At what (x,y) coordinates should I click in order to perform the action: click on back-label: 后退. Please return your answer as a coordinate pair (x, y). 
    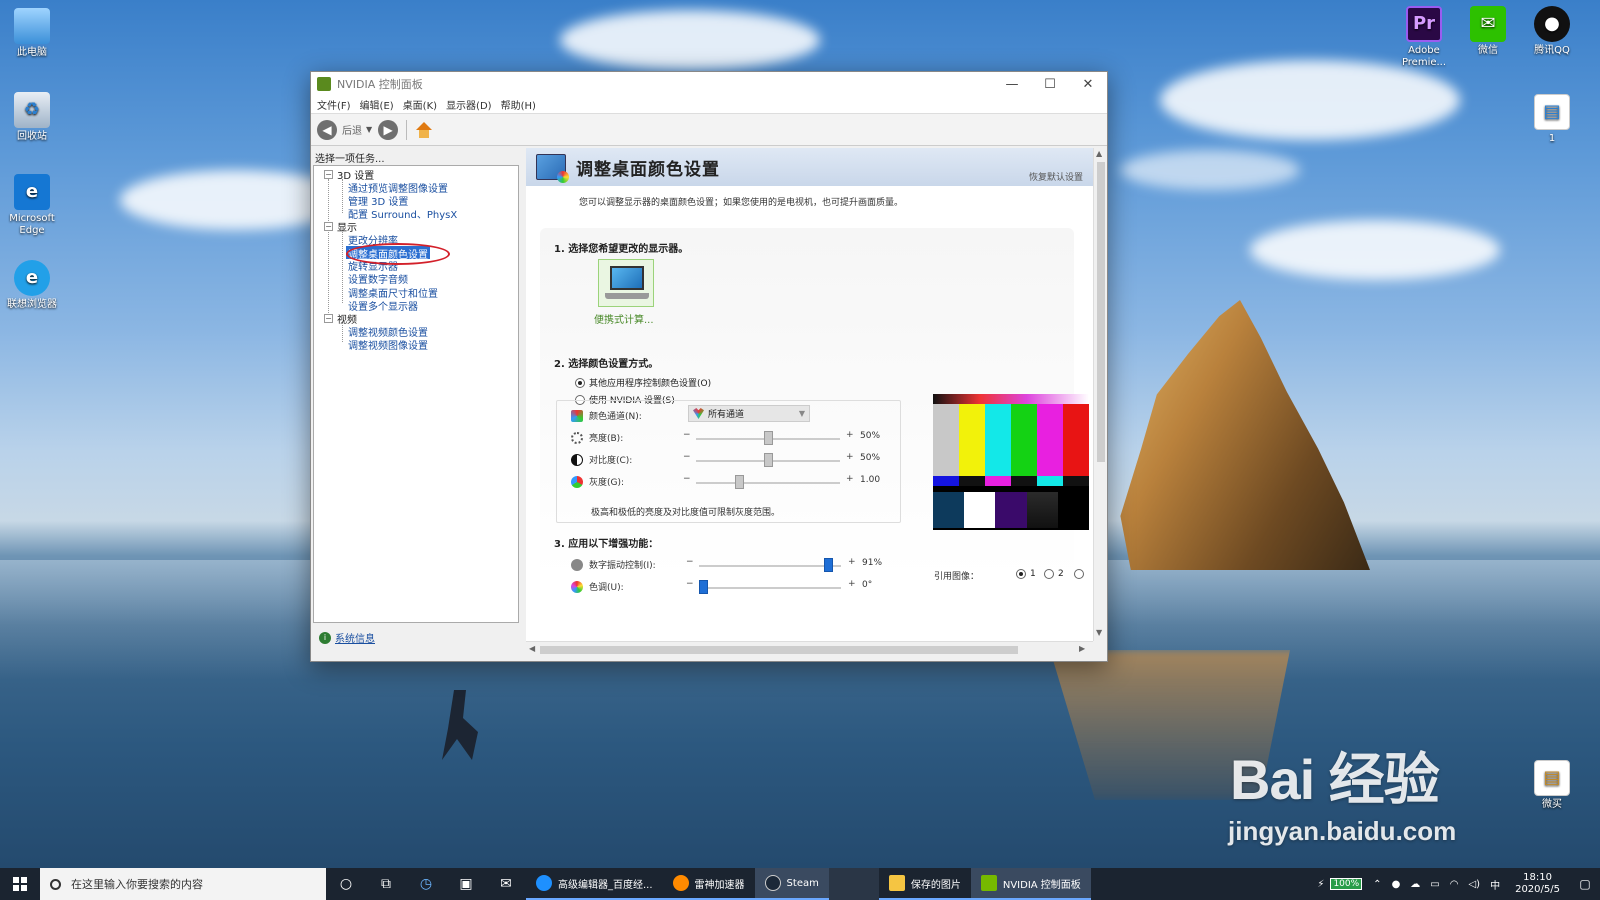
    Looking at the image, I should click on (352, 129).